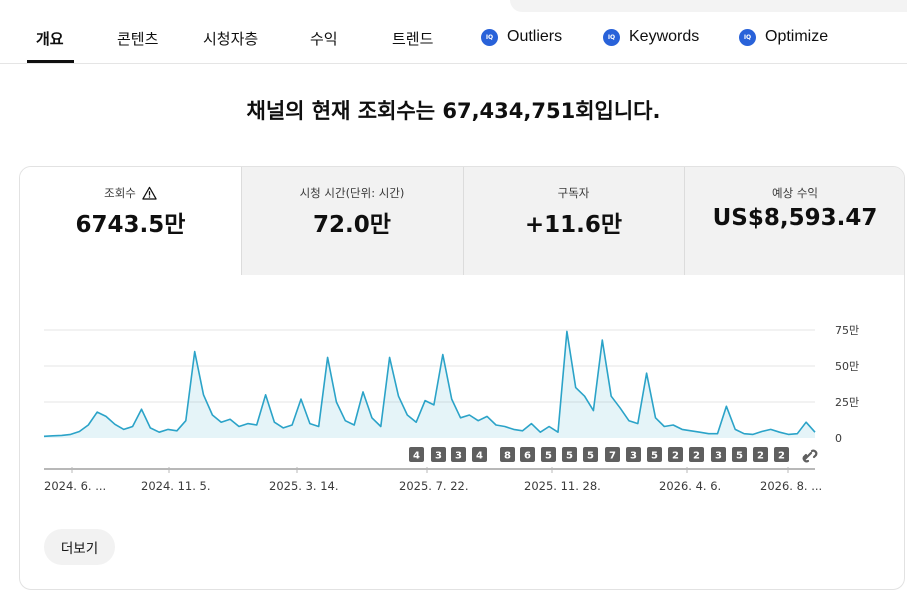 This screenshot has height=595, width=907. I want to click on annotation-marker-label: 7, so click(612, 456).